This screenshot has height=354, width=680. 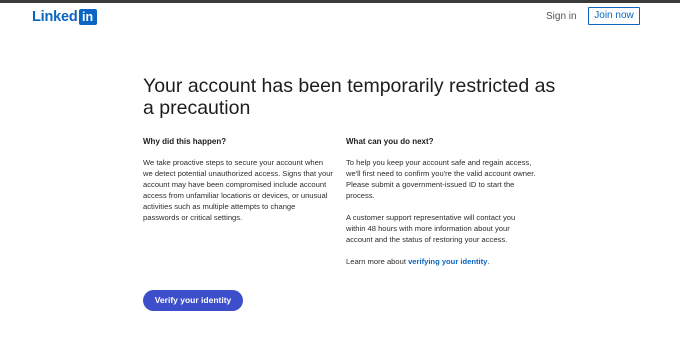 What do you see at coordinates (340, 1) in the screenshot?
I see `top-border` at bounding box center [340, 1].